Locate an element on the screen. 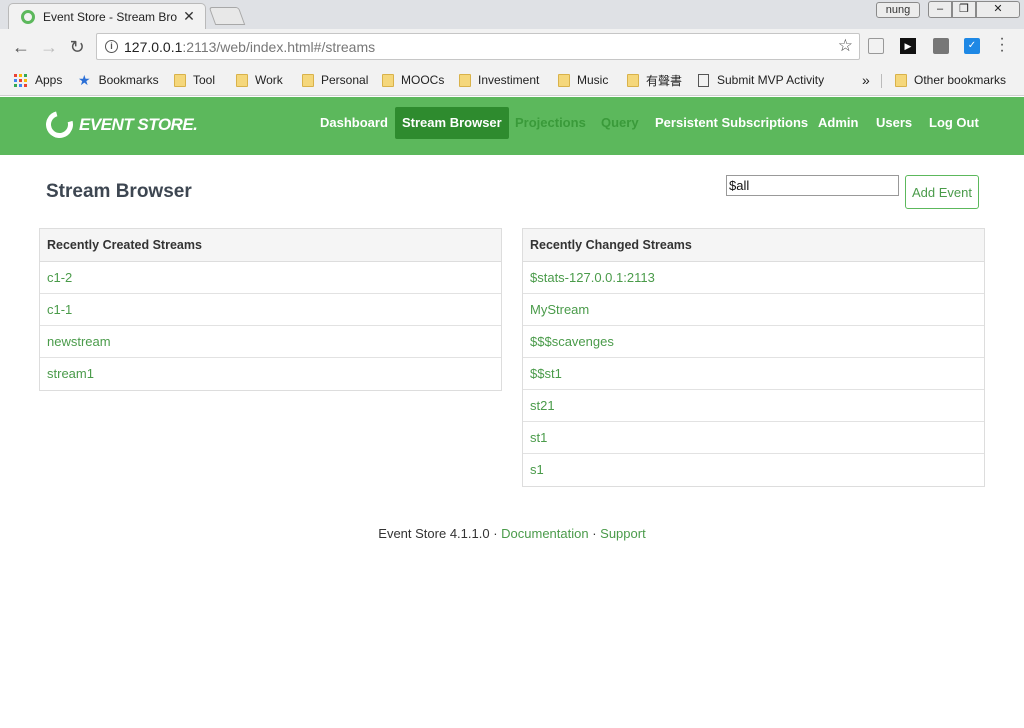 The image size is (1024, 728). new-tab-button is located at coordinates (227, 16).